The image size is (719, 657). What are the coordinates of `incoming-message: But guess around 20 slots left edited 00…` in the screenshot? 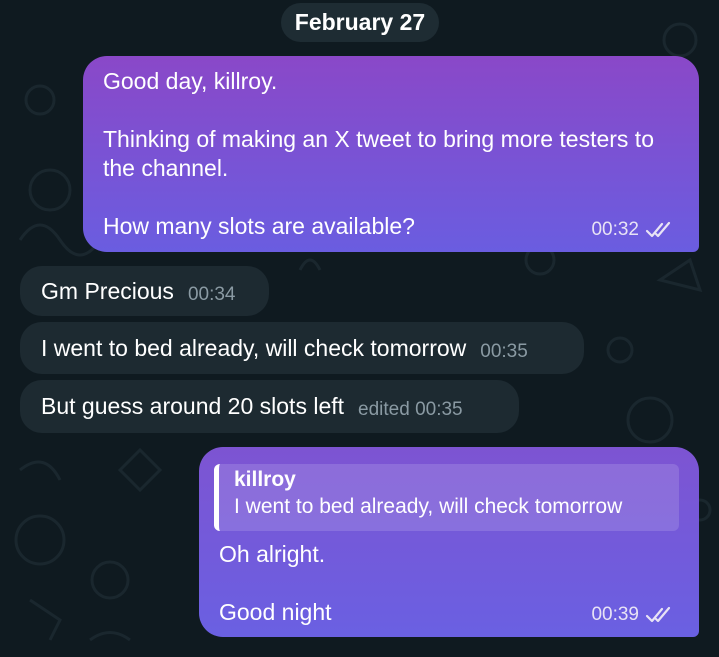 It's located at (269, 406).